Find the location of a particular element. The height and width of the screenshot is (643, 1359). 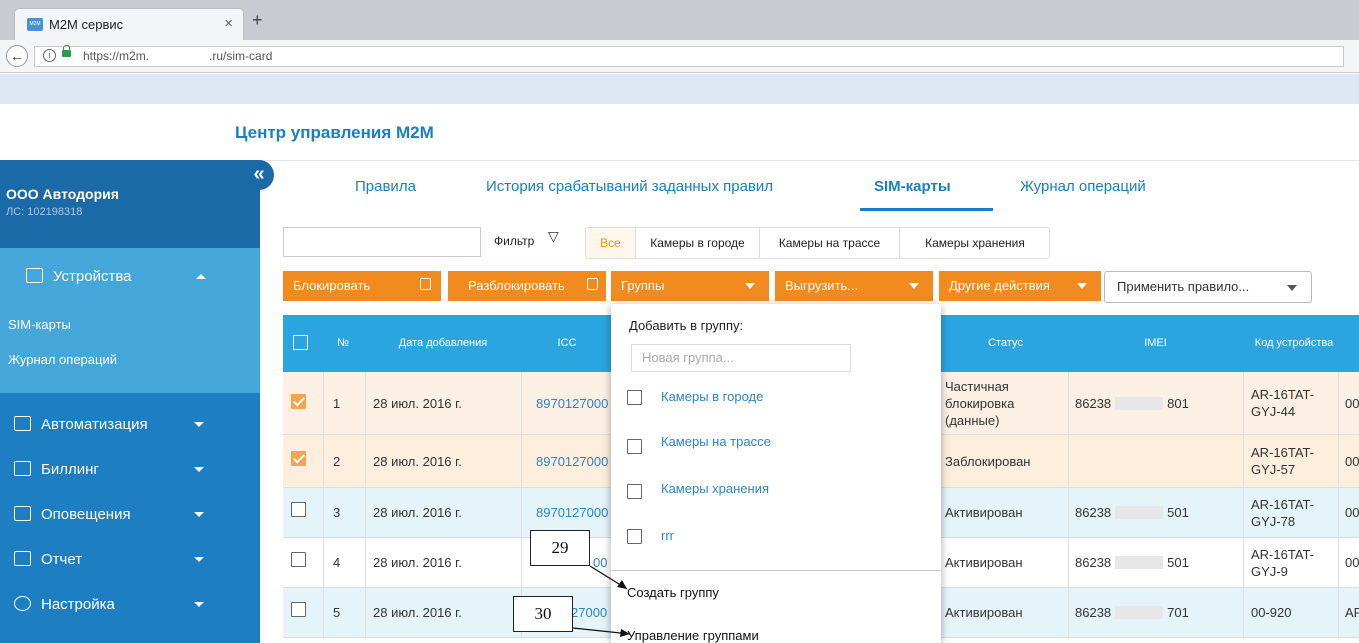

callout-29: 29 is located at coordinates (560, 548).